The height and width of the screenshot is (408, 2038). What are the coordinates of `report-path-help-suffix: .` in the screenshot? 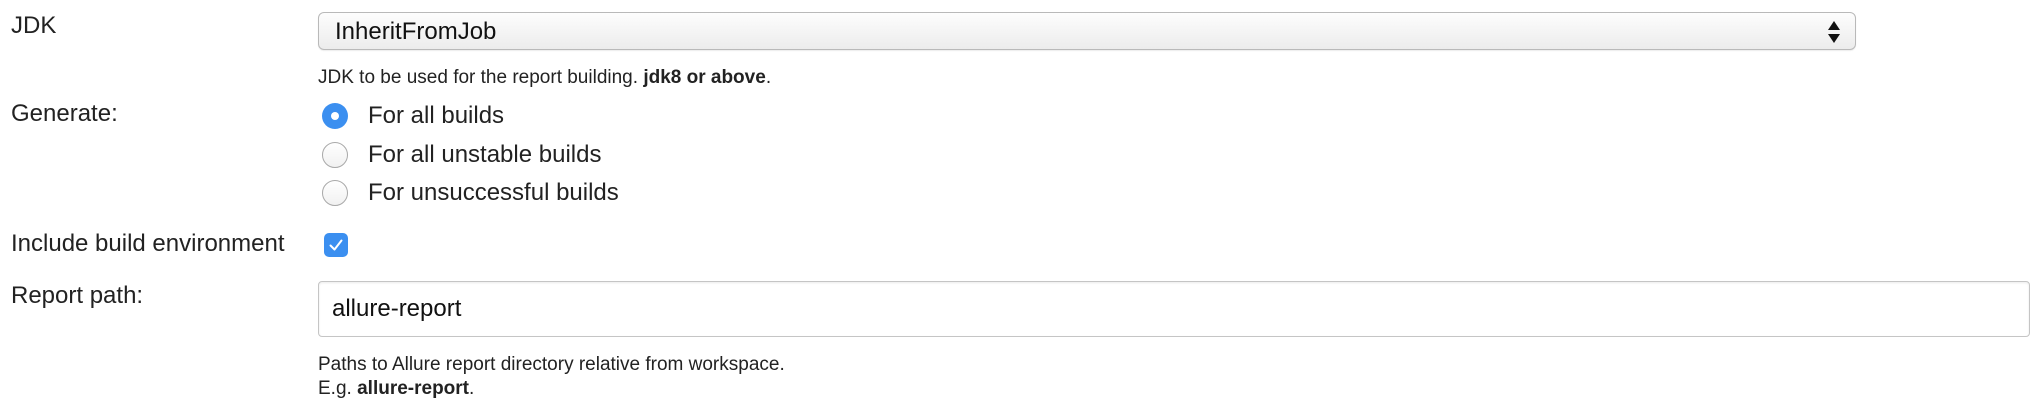 It's located at (472, 388).